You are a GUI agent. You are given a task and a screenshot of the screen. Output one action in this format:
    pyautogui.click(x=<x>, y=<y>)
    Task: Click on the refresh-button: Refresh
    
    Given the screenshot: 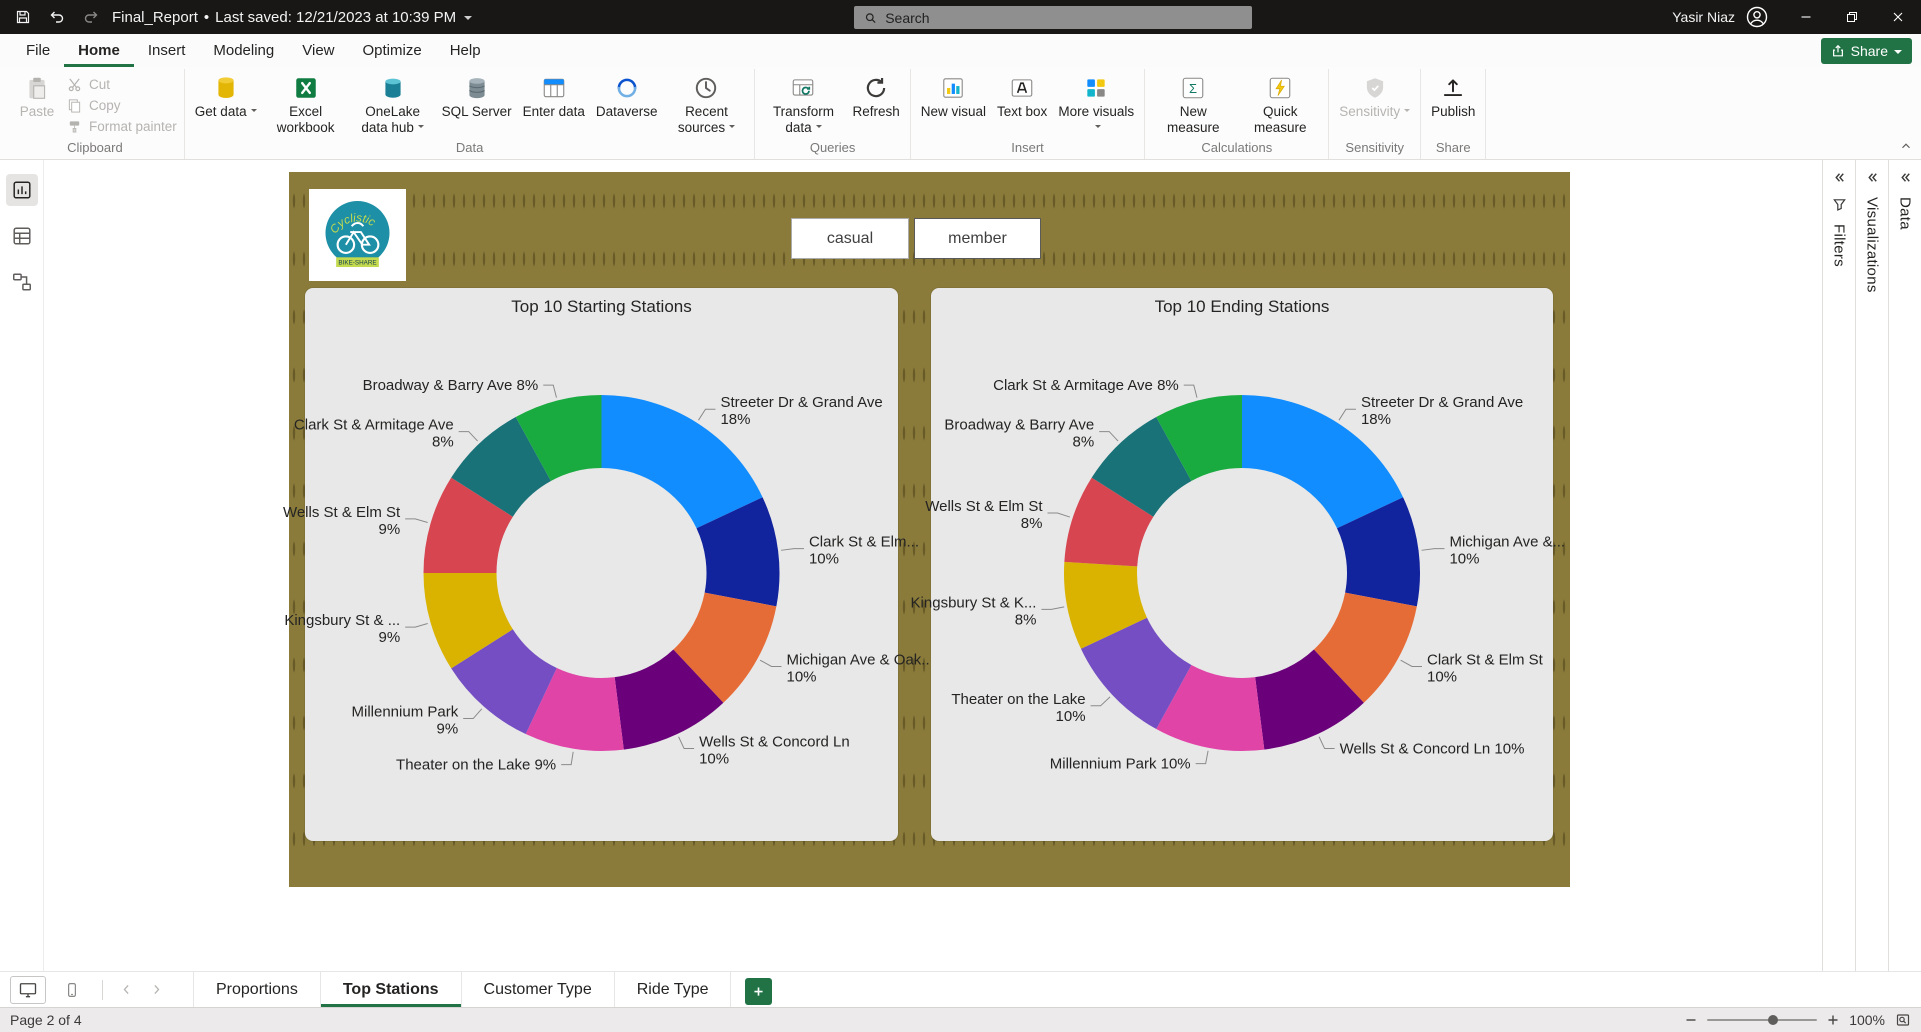 What is the action you would take?
    pyautogui.click(x=875, y=95)
    